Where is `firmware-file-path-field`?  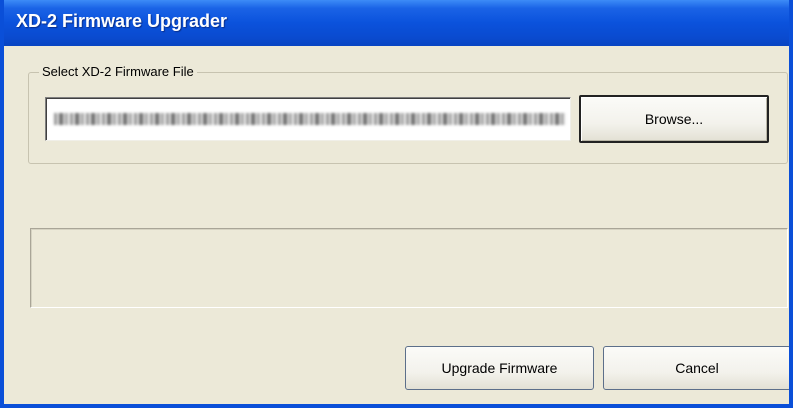
firmware-file-path-field is located at coordinates (308, 119).